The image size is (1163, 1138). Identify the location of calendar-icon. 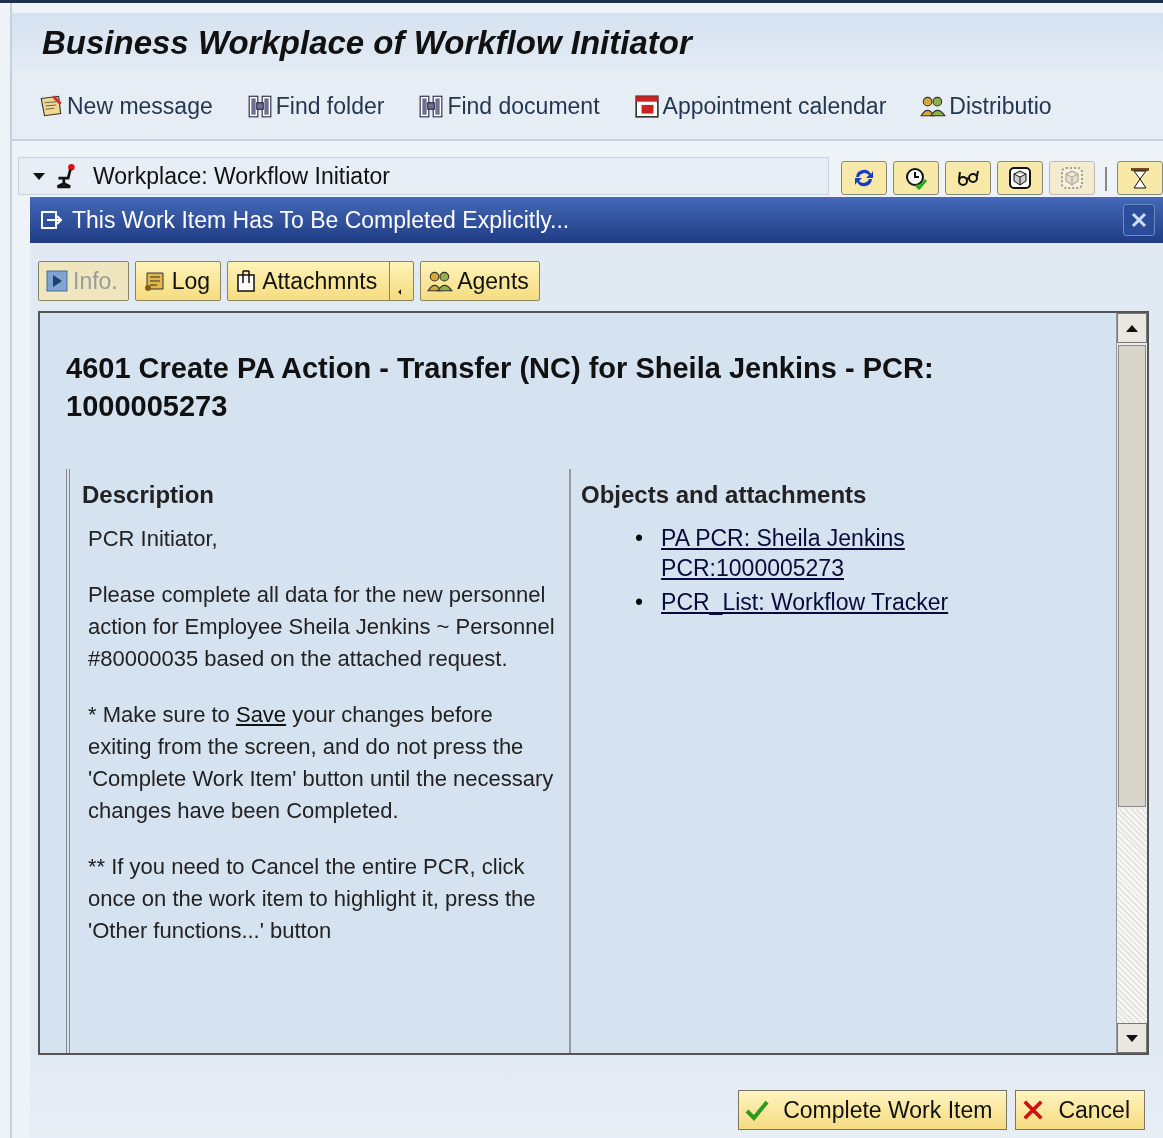
(646, 106).